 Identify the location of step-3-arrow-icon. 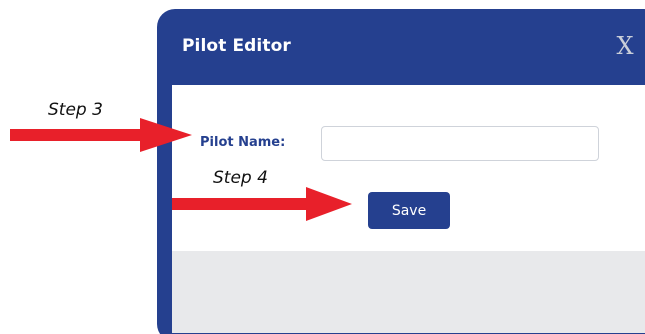
(101, 135).